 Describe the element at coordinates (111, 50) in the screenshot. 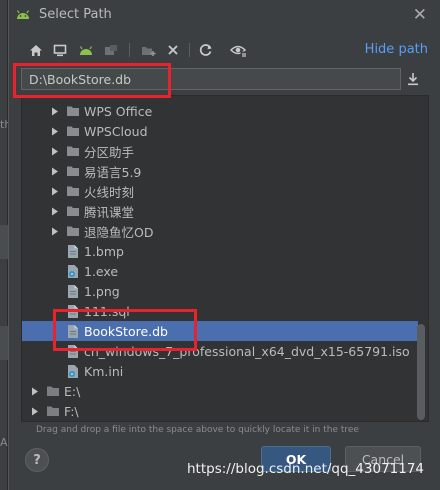

I see `module-icon` at that location.